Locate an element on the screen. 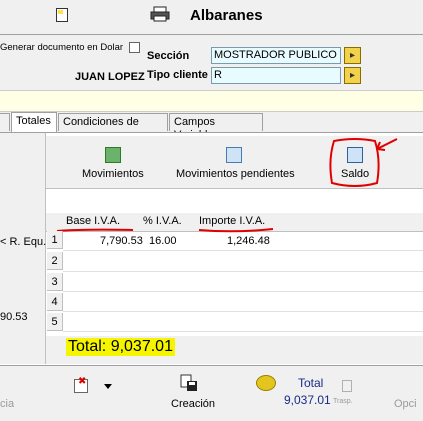  movimientos-icon is located at coordinates (113, 155).